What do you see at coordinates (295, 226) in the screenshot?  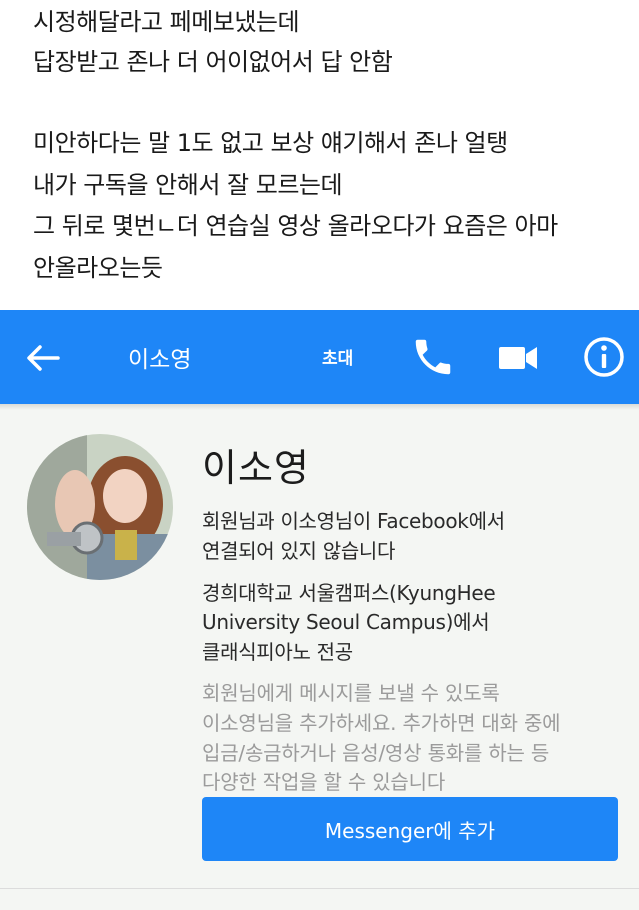 I see `post-line: 그 뒤로 몇번ㄴ더 연습실 영상 올라오다가 요즘은 아마` at bounding box center [295, 226].